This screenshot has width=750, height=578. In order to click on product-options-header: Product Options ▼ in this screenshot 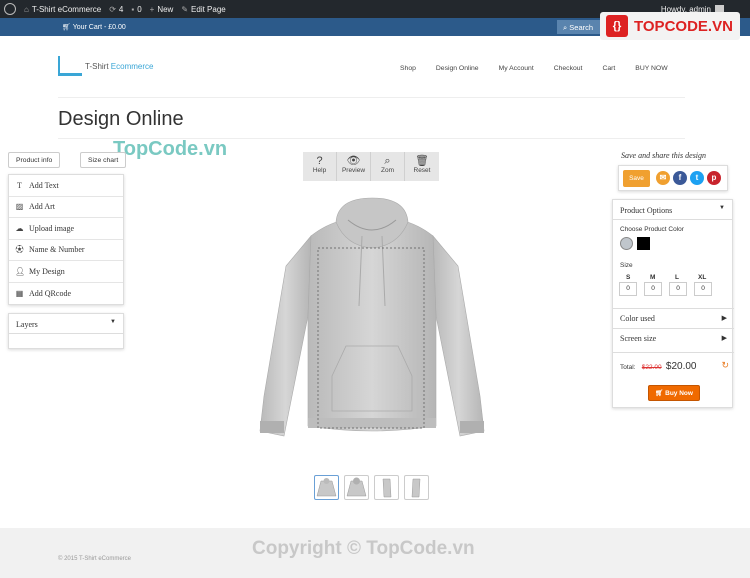, I will do `click(672, 210)`.